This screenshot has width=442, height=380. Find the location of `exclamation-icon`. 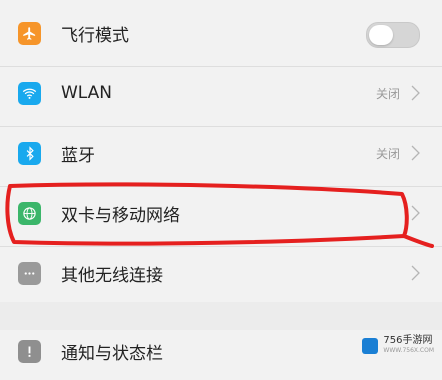

exclamation-icon is located at coordinates (29, 351).